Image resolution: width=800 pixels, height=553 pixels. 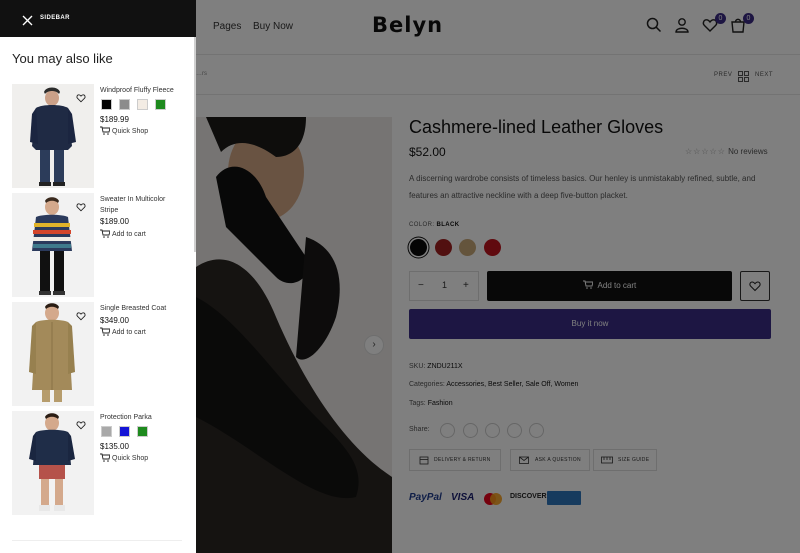 What do you see at coordinates (142, 205) in the screenshot?
I see `product-name: Sweater In Multicolor Stripe` at bounding box center [142, 205].